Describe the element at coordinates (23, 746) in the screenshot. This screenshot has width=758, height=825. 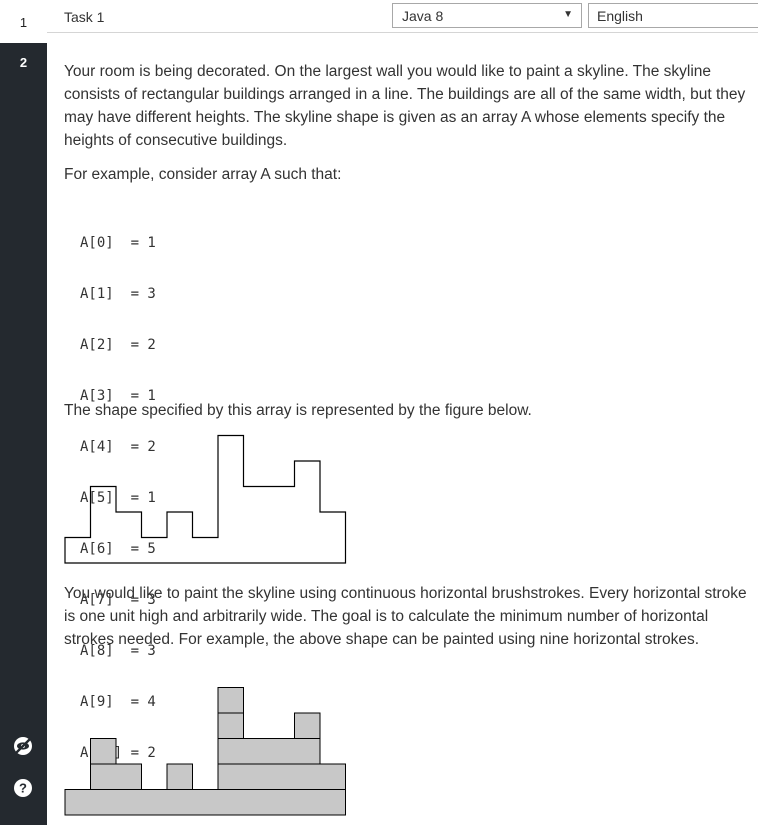
I see `eye-slash-icon` at that location.